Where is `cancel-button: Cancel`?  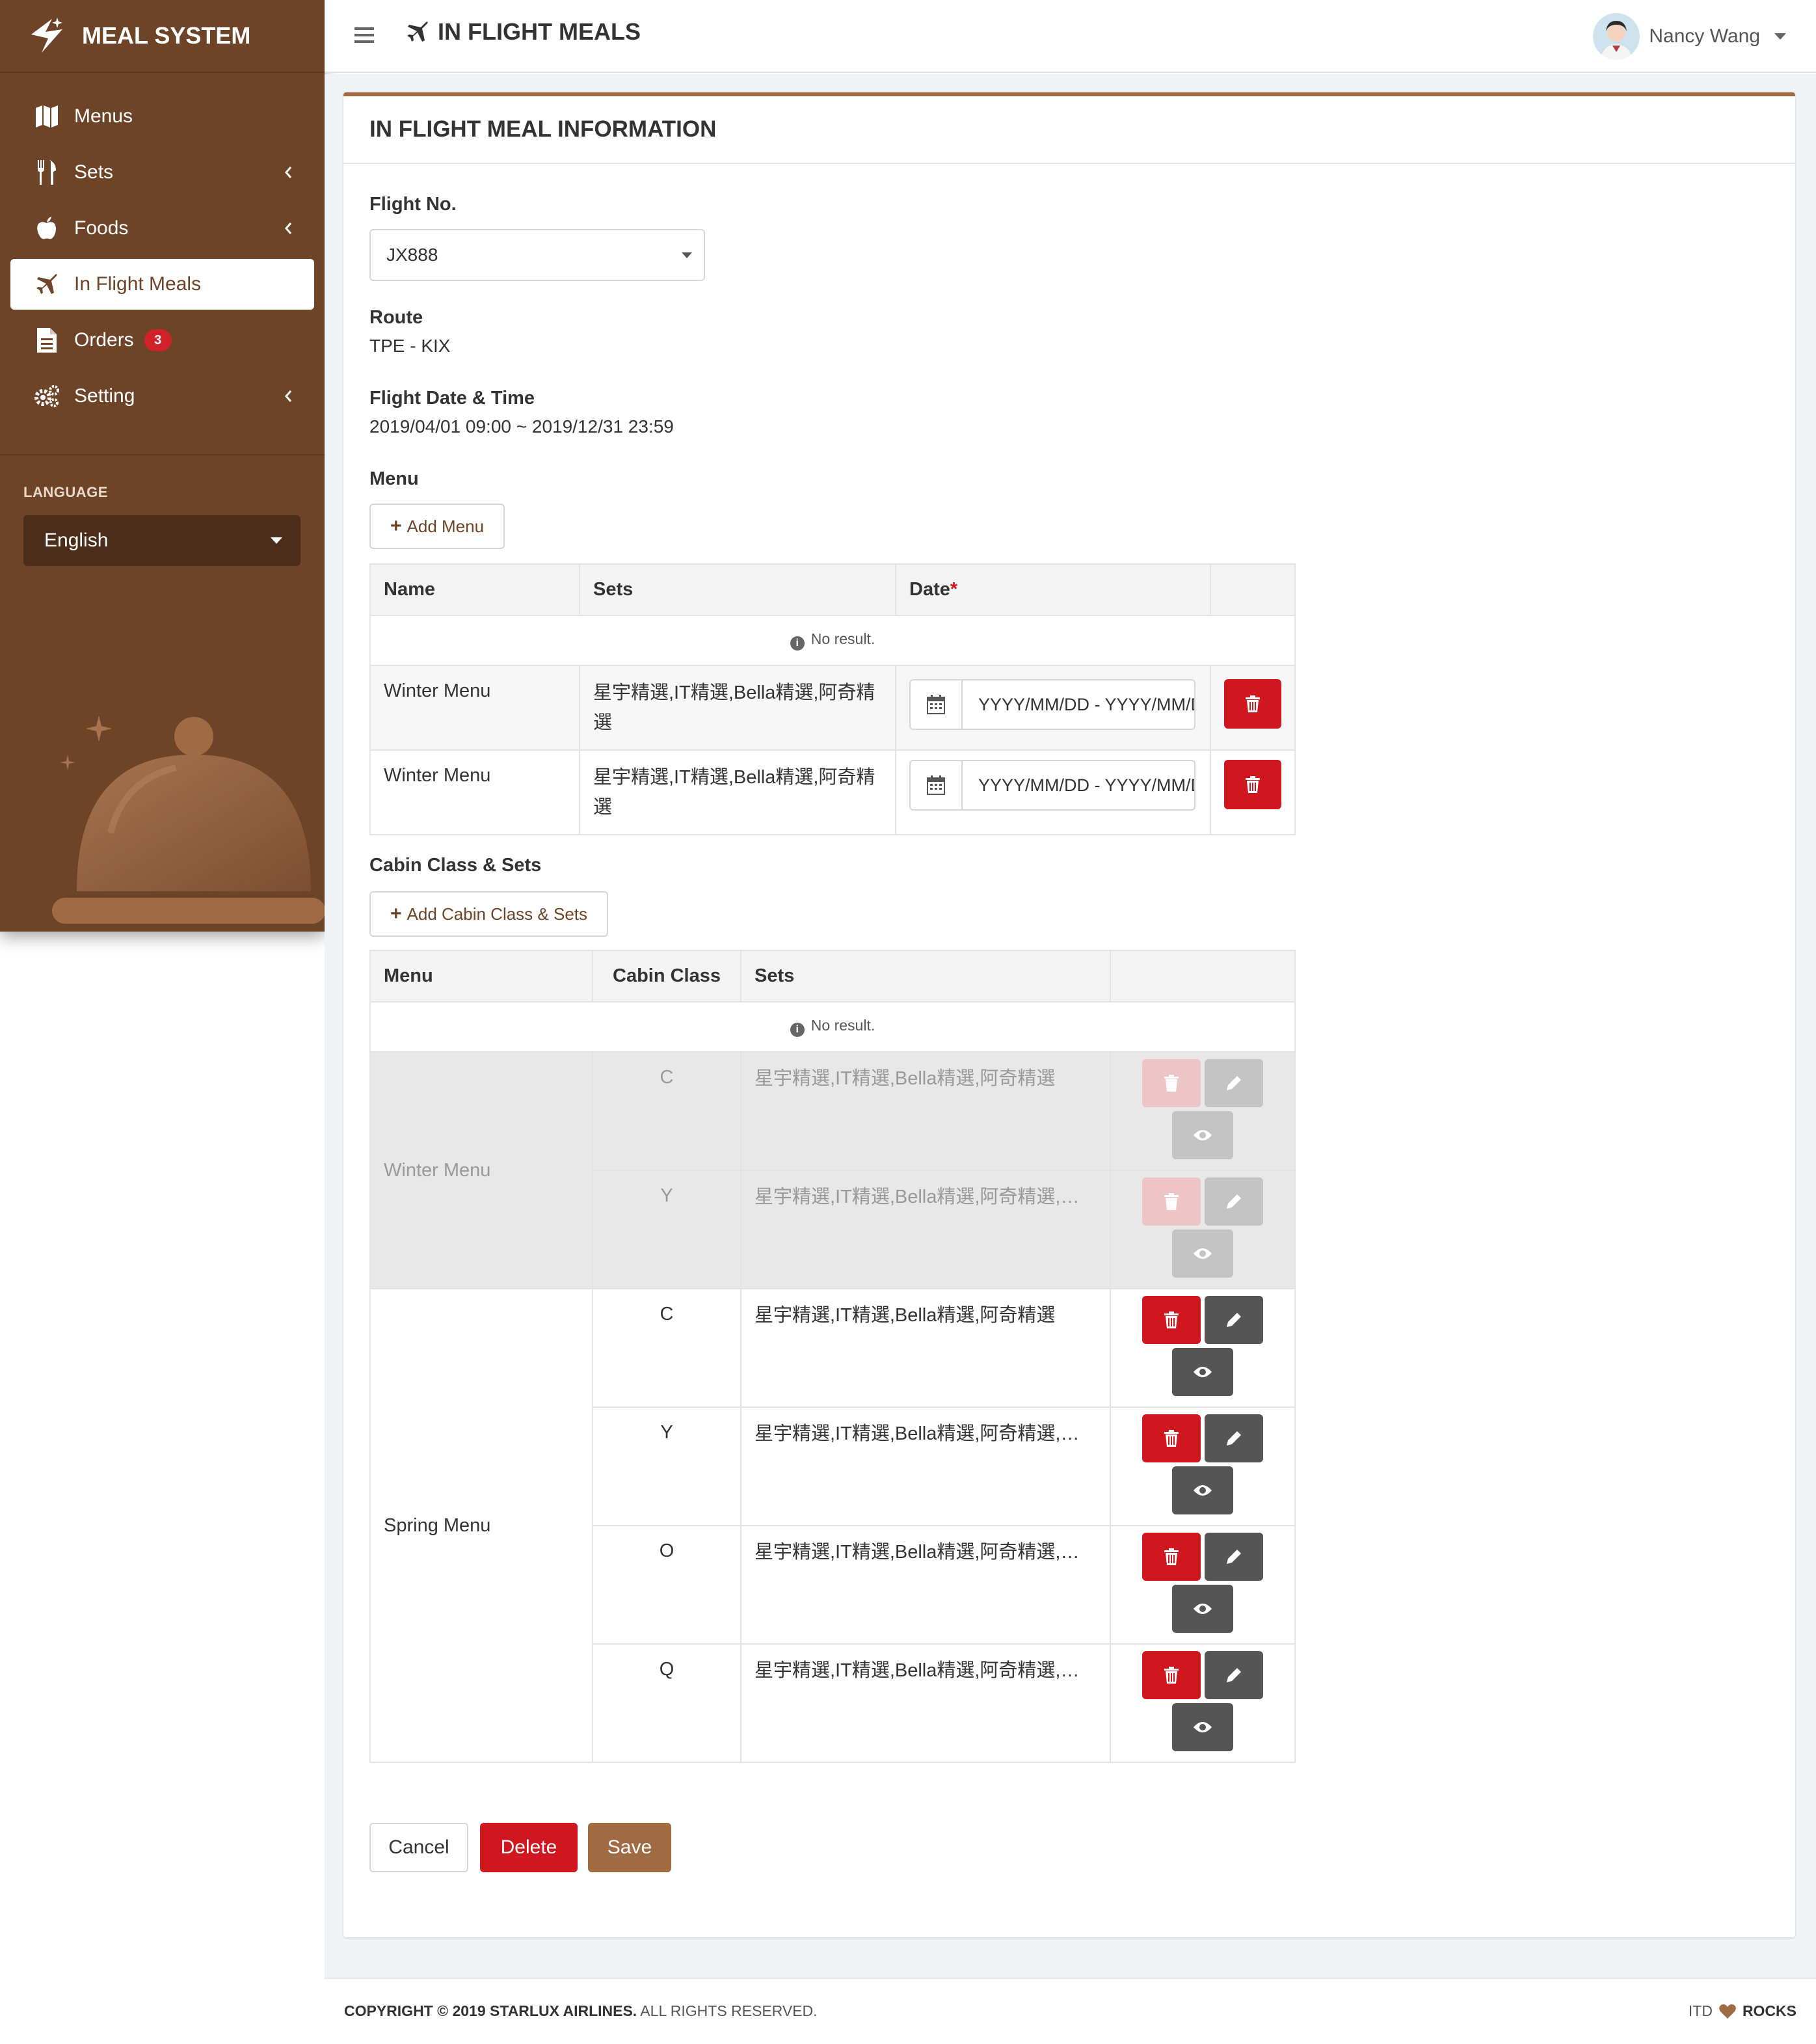 cancel-button: Cancel is located at coordinates (418, 1847).